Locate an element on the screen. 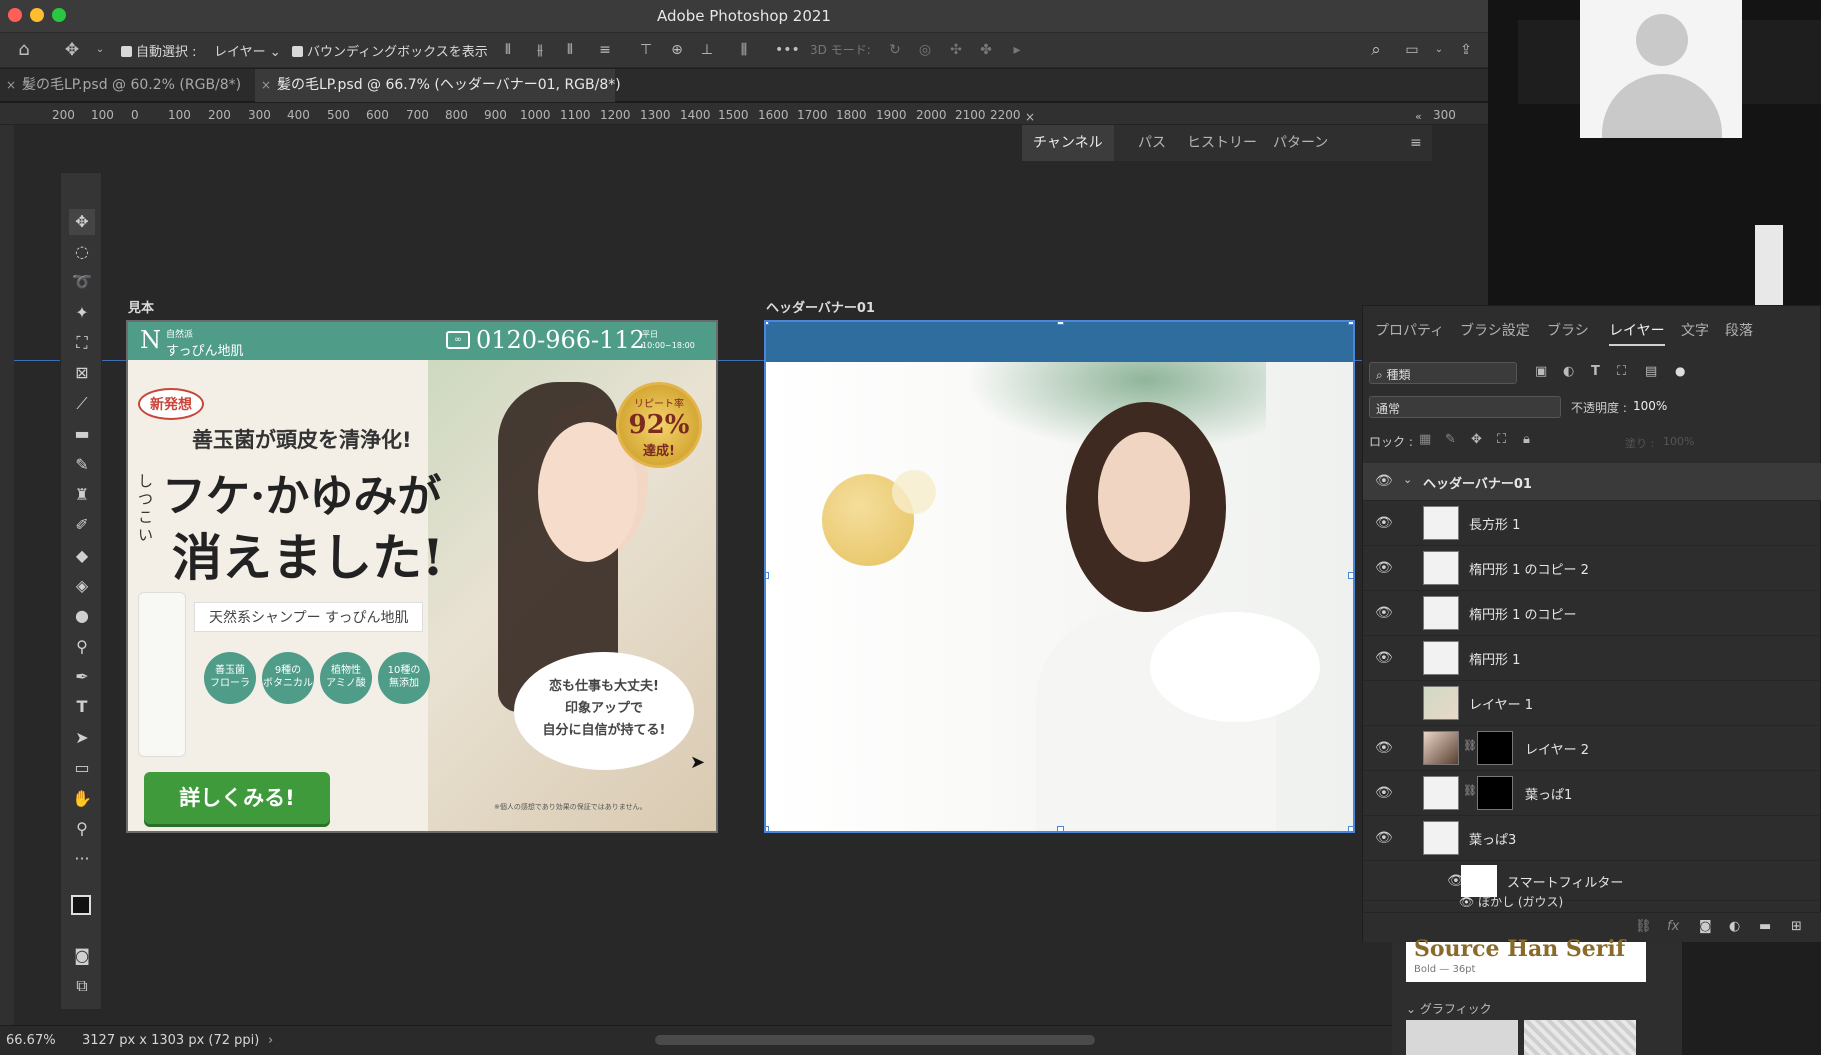 The height and width of the screenshot is (1055, 1821). layer-row: 👁︎ ⛓ 葉っぱ1 is located at coordinates (1592, 793).